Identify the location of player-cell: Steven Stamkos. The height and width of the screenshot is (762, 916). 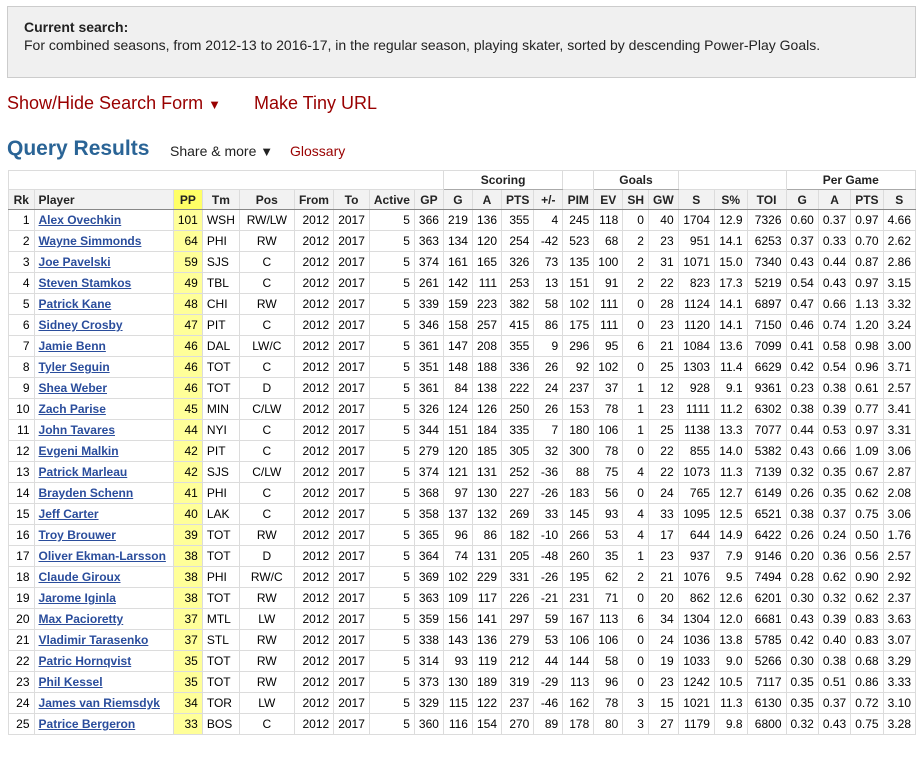
(103, 283).